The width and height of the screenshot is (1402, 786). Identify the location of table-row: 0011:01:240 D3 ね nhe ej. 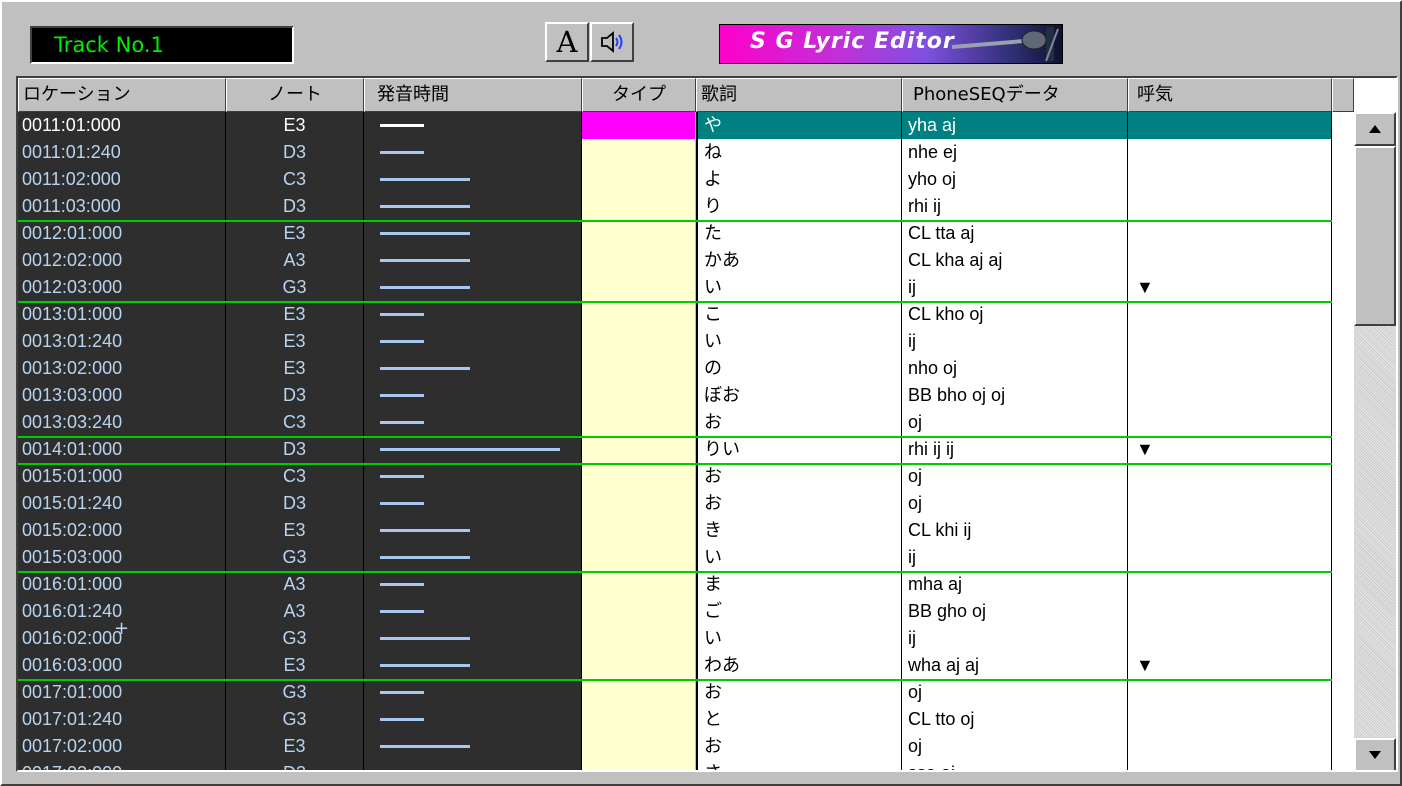
(675, 152).